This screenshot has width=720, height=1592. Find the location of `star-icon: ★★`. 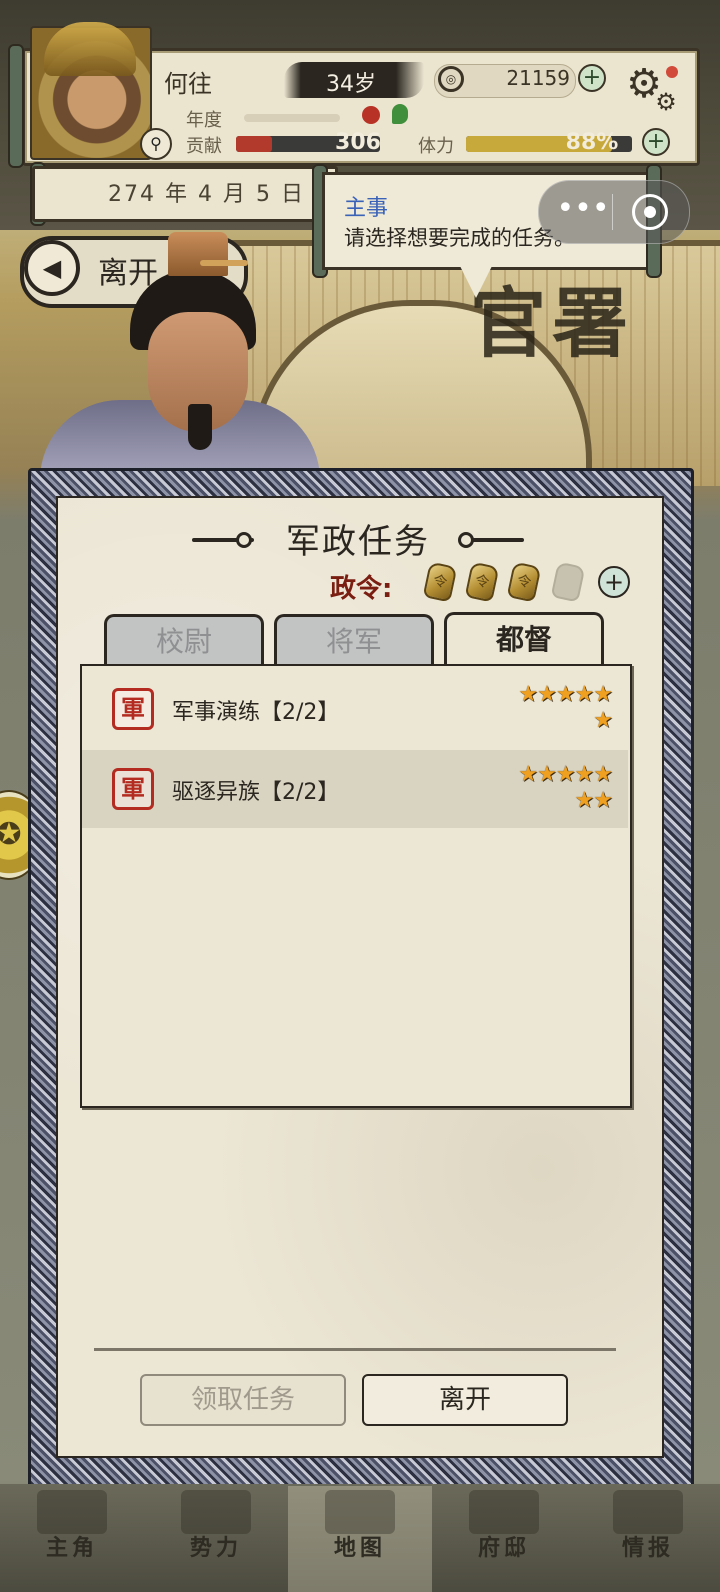

star-icon: ★★ is located at coordinates (593, 800).